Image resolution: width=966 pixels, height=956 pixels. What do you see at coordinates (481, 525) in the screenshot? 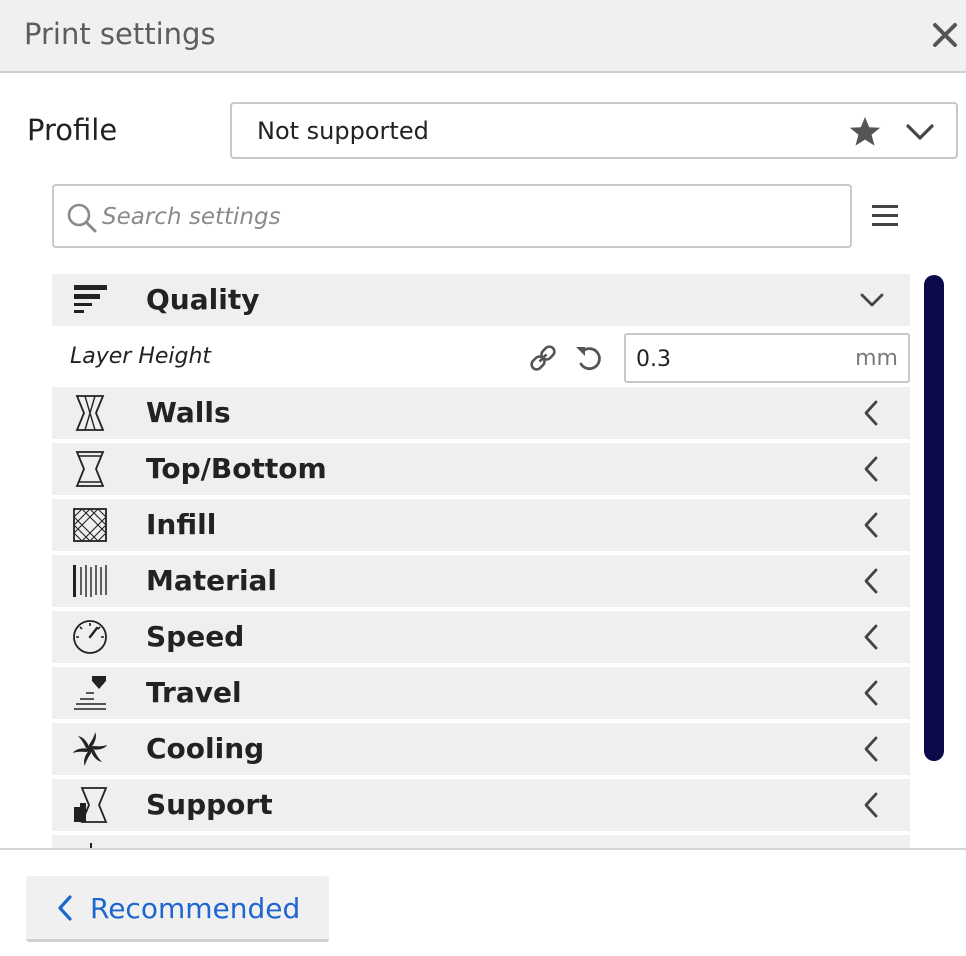
I see `category-infill: Infill` at bounding box center [481, 525].